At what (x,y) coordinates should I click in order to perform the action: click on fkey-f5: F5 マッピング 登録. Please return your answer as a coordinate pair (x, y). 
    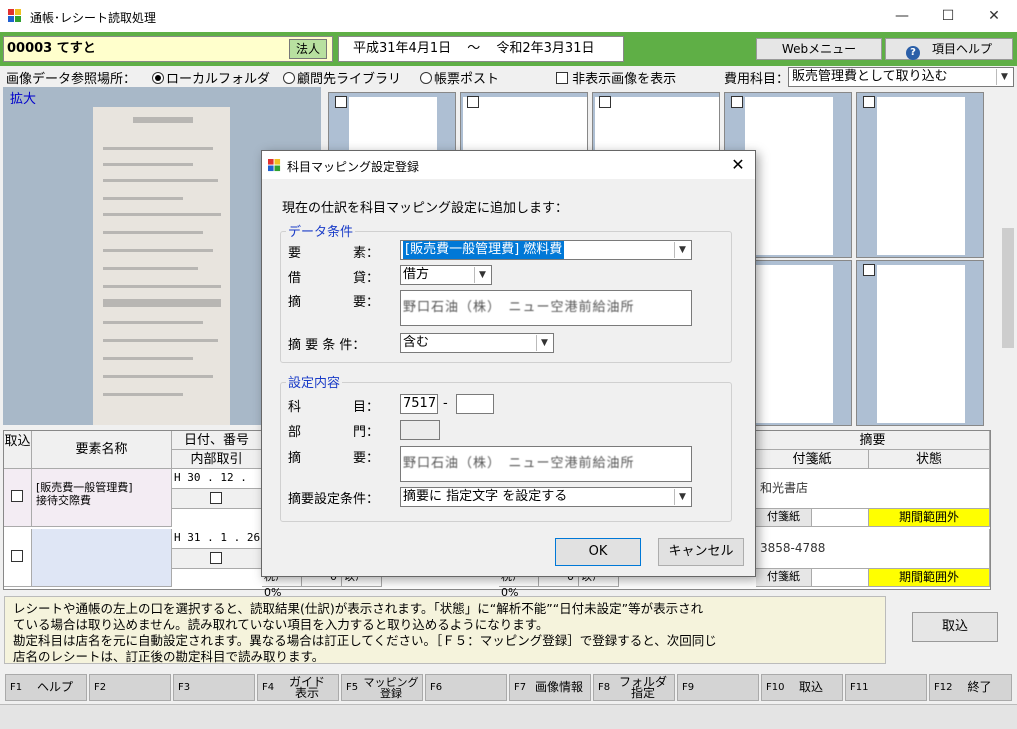
    Looking at the image, I should click on (382, 687).